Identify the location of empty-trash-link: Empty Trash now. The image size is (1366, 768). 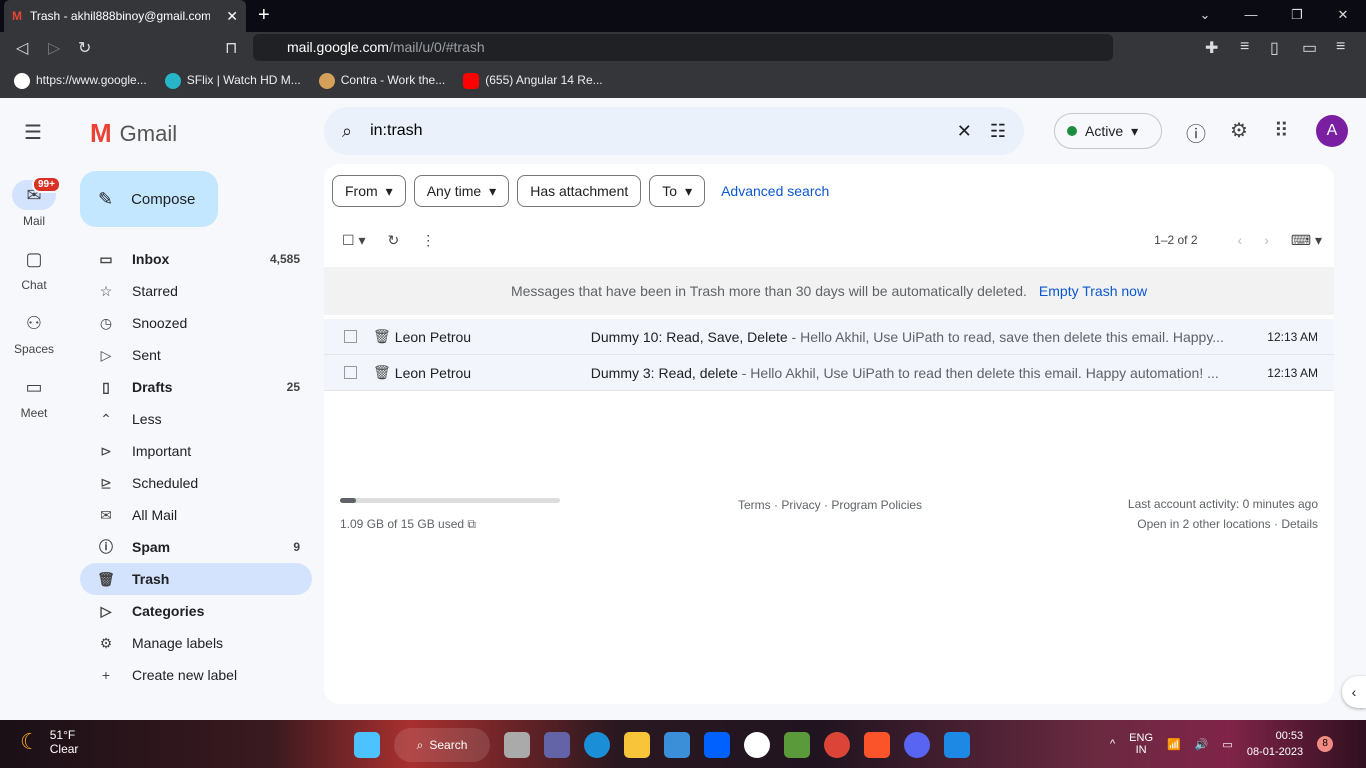
(1093, 291).